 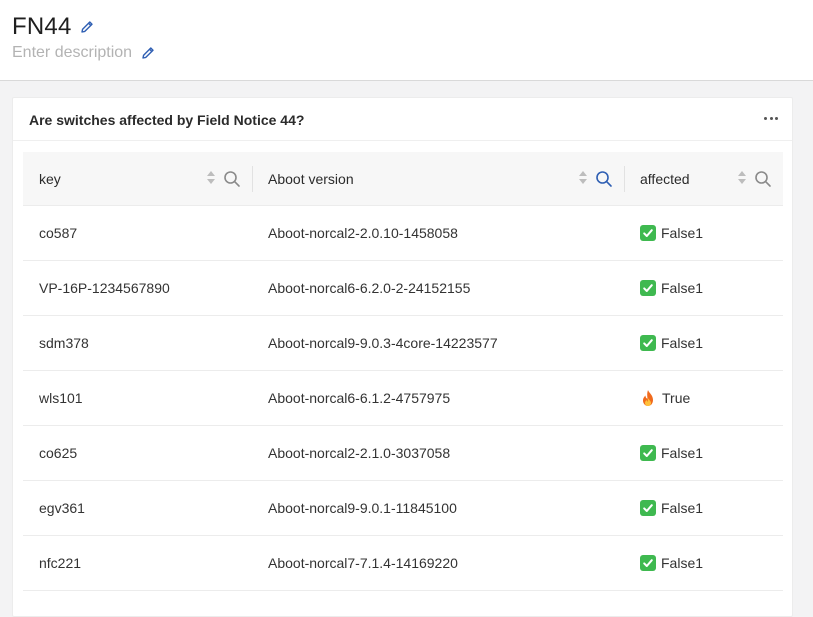 I want to click on version-value: Aboot-norcal2-2.0.10-1458058, so click(x=363, y=233).